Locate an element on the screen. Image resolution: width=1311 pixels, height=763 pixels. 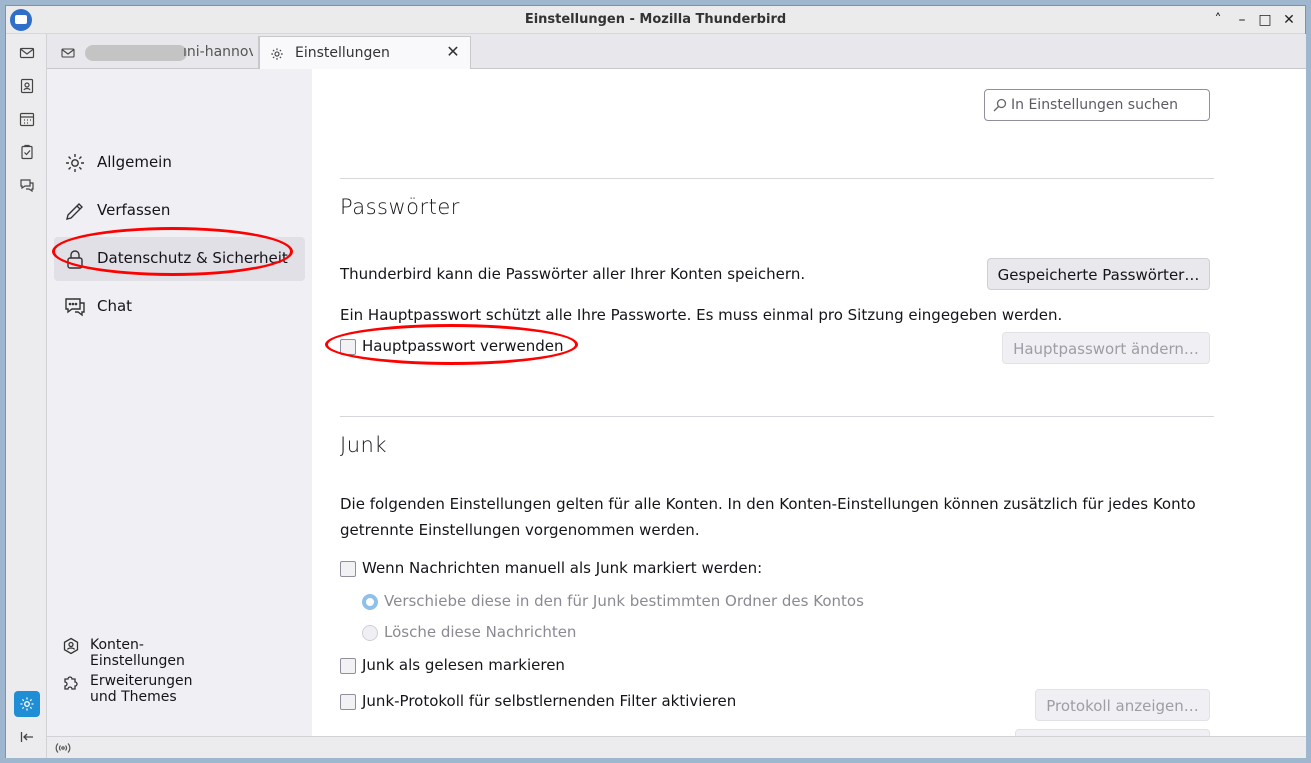
tab-strip: ıni-hannov Einstellungen ✕ is located at coordinates (676, 52).